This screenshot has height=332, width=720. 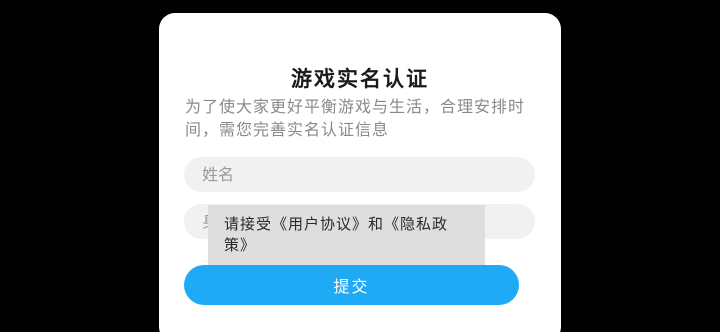 What do you see at coordinates (355, 118) in the screenshot?
I see `dialog-description: 为了使大家更好平衡游戏与生活，合理安排时间，需您完善实名认证信息` at bounding box center [355, 118].